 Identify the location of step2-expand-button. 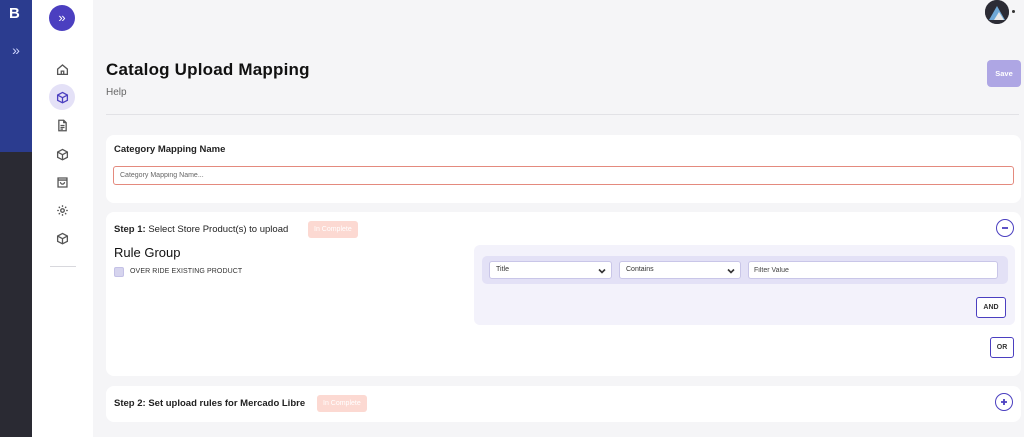
(1004, 402).